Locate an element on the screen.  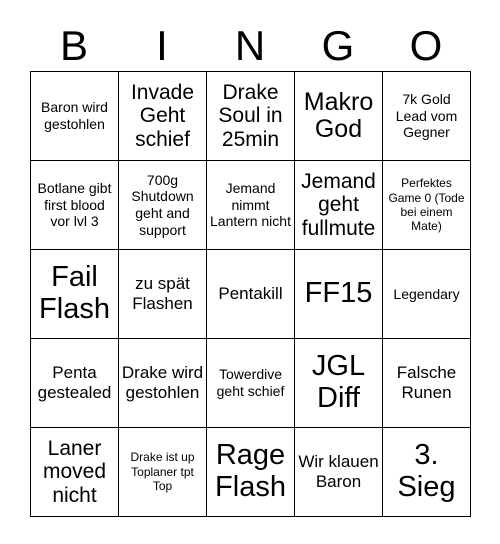
bingo-cell: 700g Shutdown geht and support is located at coordinates (162, 205).